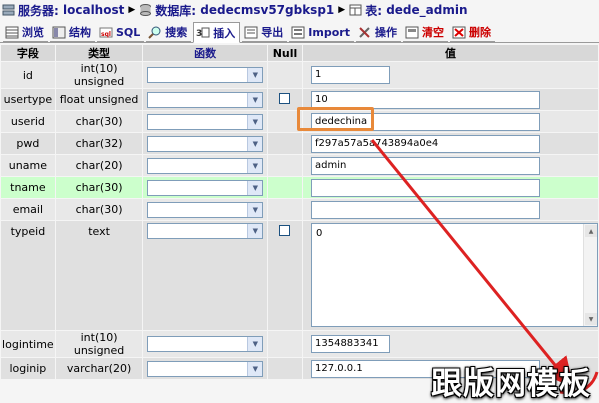  I want to click on watermark: 跟版网模板, so click(511, 384).